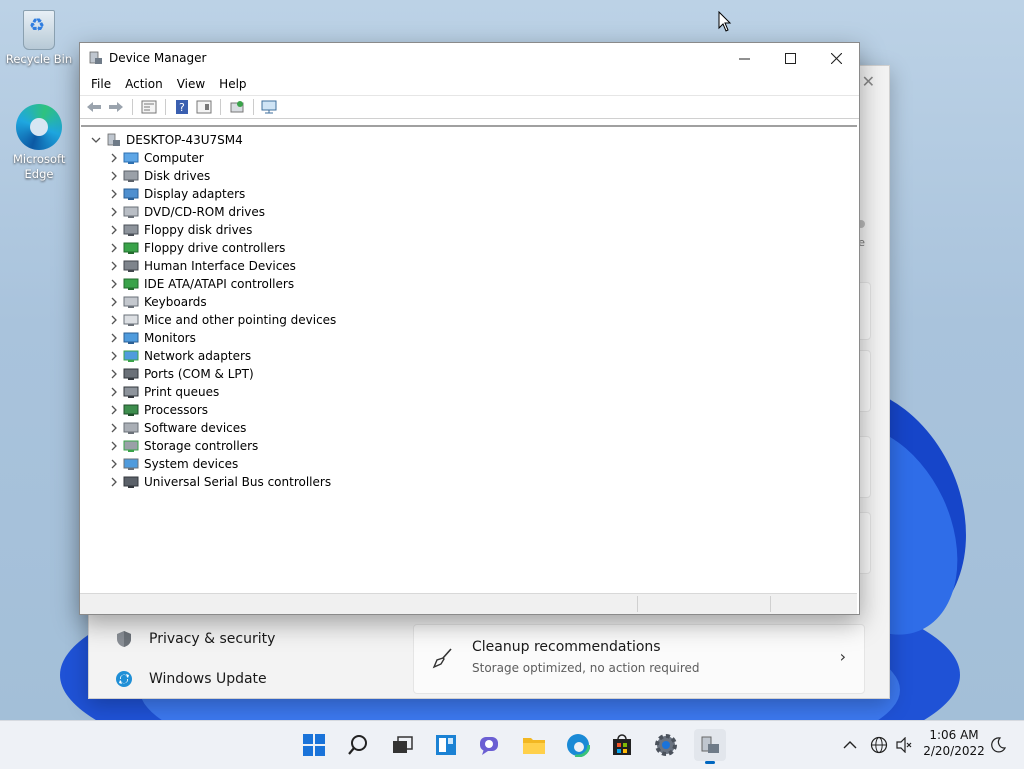 The height and width of the screenshot is (769, 1024). What do you see at coordinates (842, 656) in the screenshot?
I see `chevron-right-icon: ›` at bounding box center [842, 656].